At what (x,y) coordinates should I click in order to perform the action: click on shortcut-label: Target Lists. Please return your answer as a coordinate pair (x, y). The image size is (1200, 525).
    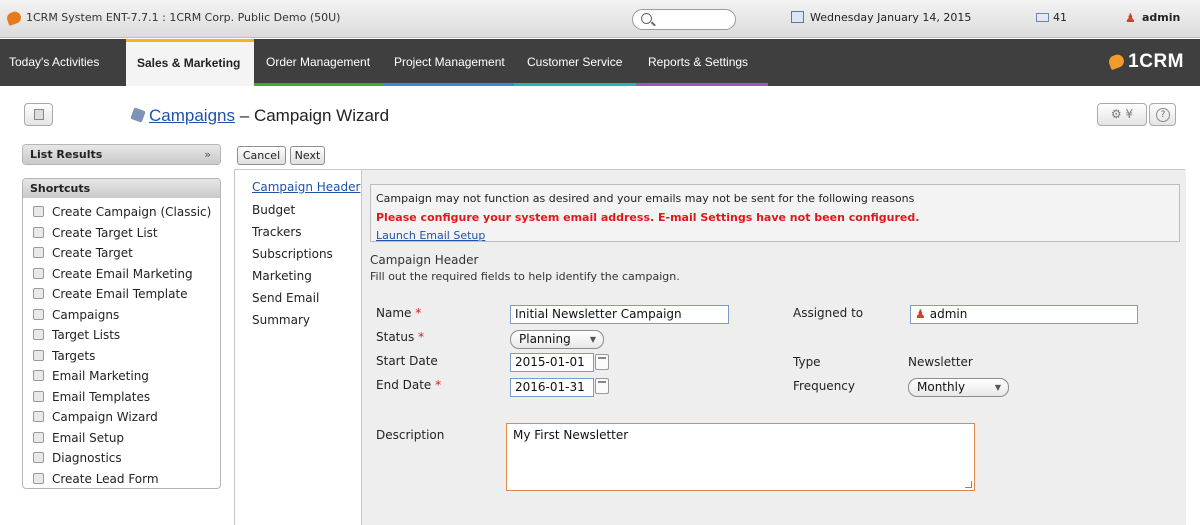
    Looking at the image, I should click on (86, 335).